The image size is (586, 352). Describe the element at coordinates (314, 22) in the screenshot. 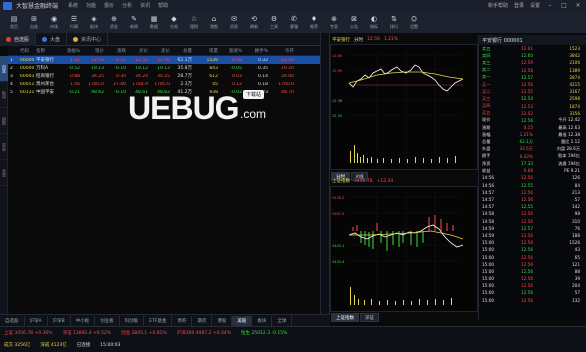

I see `toolbar-button: ♦ 推荐` at that location.